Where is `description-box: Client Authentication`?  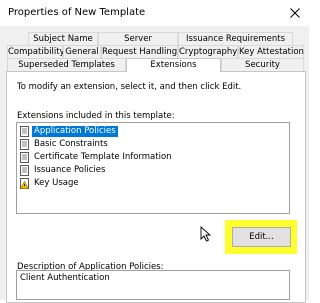 description-box: Client Authentication is located at coordinates (153, 285).